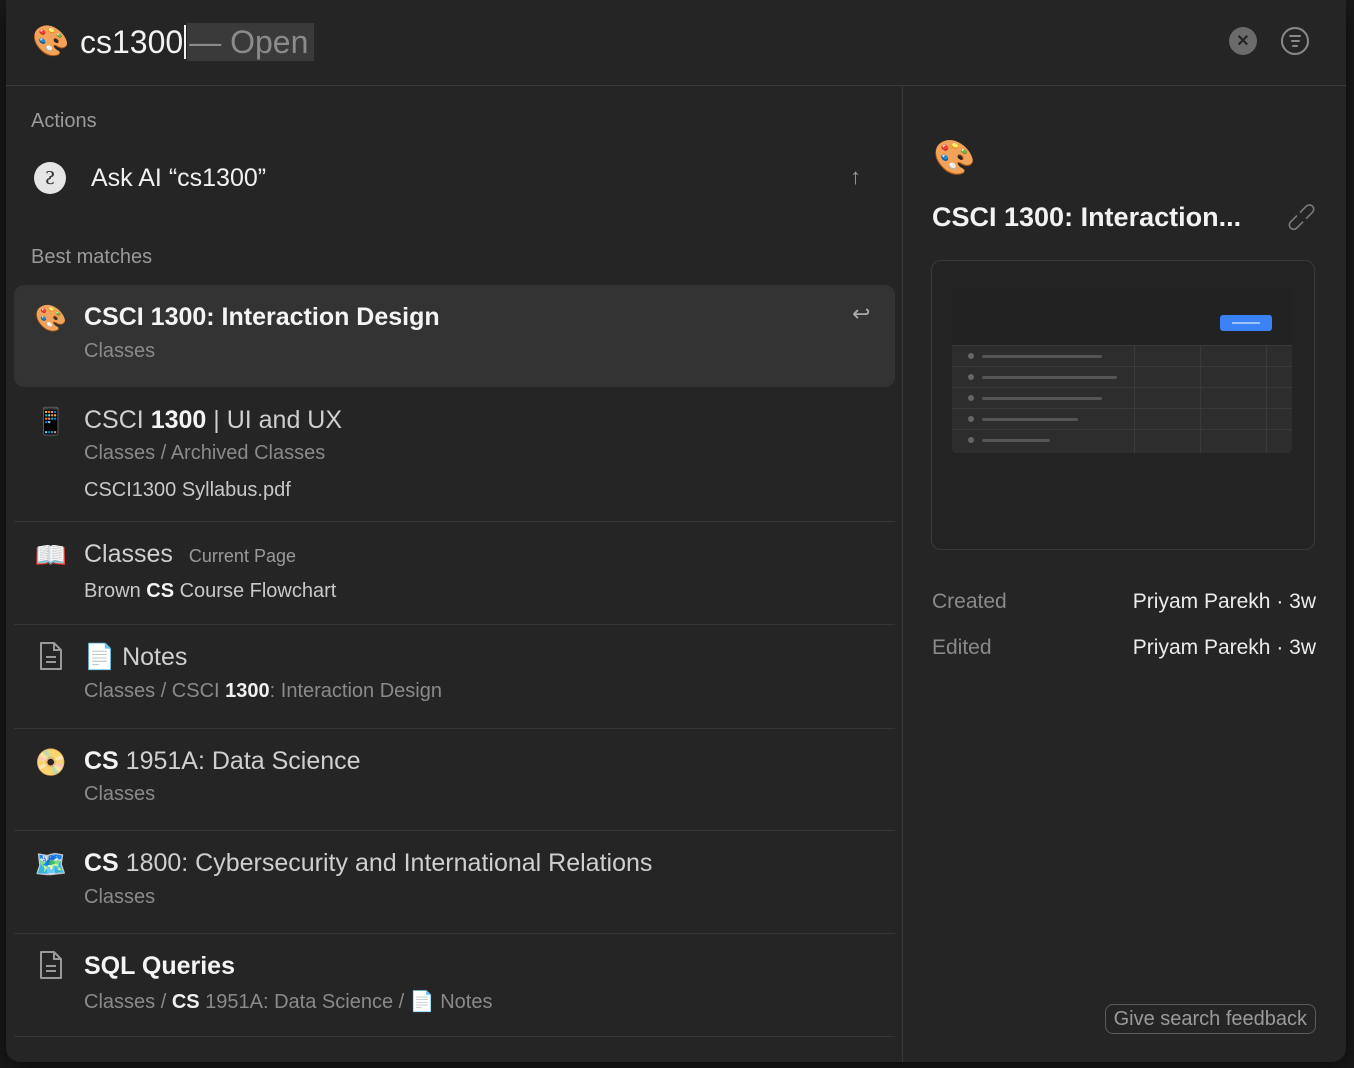 This screenshot has width=1354, height=1068. Describe the element at coordinates (187, 490) in the screenshot. I see `result-snippet: CSCI1300 Syllabus.pdf` at that location.